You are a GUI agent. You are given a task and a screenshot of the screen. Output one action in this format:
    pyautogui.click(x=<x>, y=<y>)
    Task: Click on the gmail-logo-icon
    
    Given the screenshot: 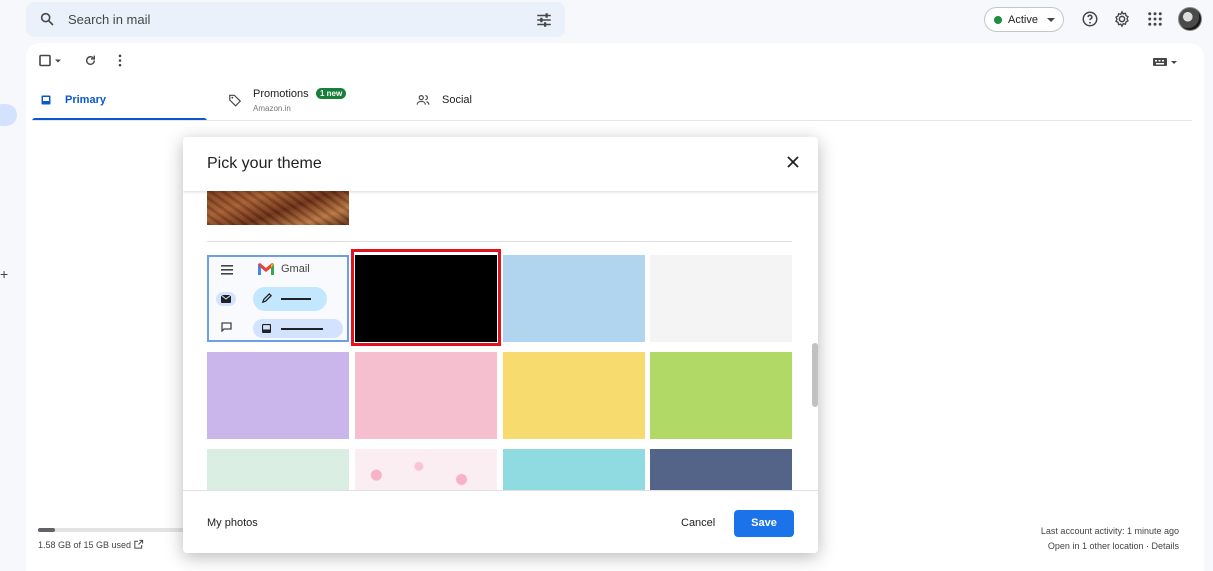 What is the action you would take?
    pyautogui.click(x=266, y=269)
    